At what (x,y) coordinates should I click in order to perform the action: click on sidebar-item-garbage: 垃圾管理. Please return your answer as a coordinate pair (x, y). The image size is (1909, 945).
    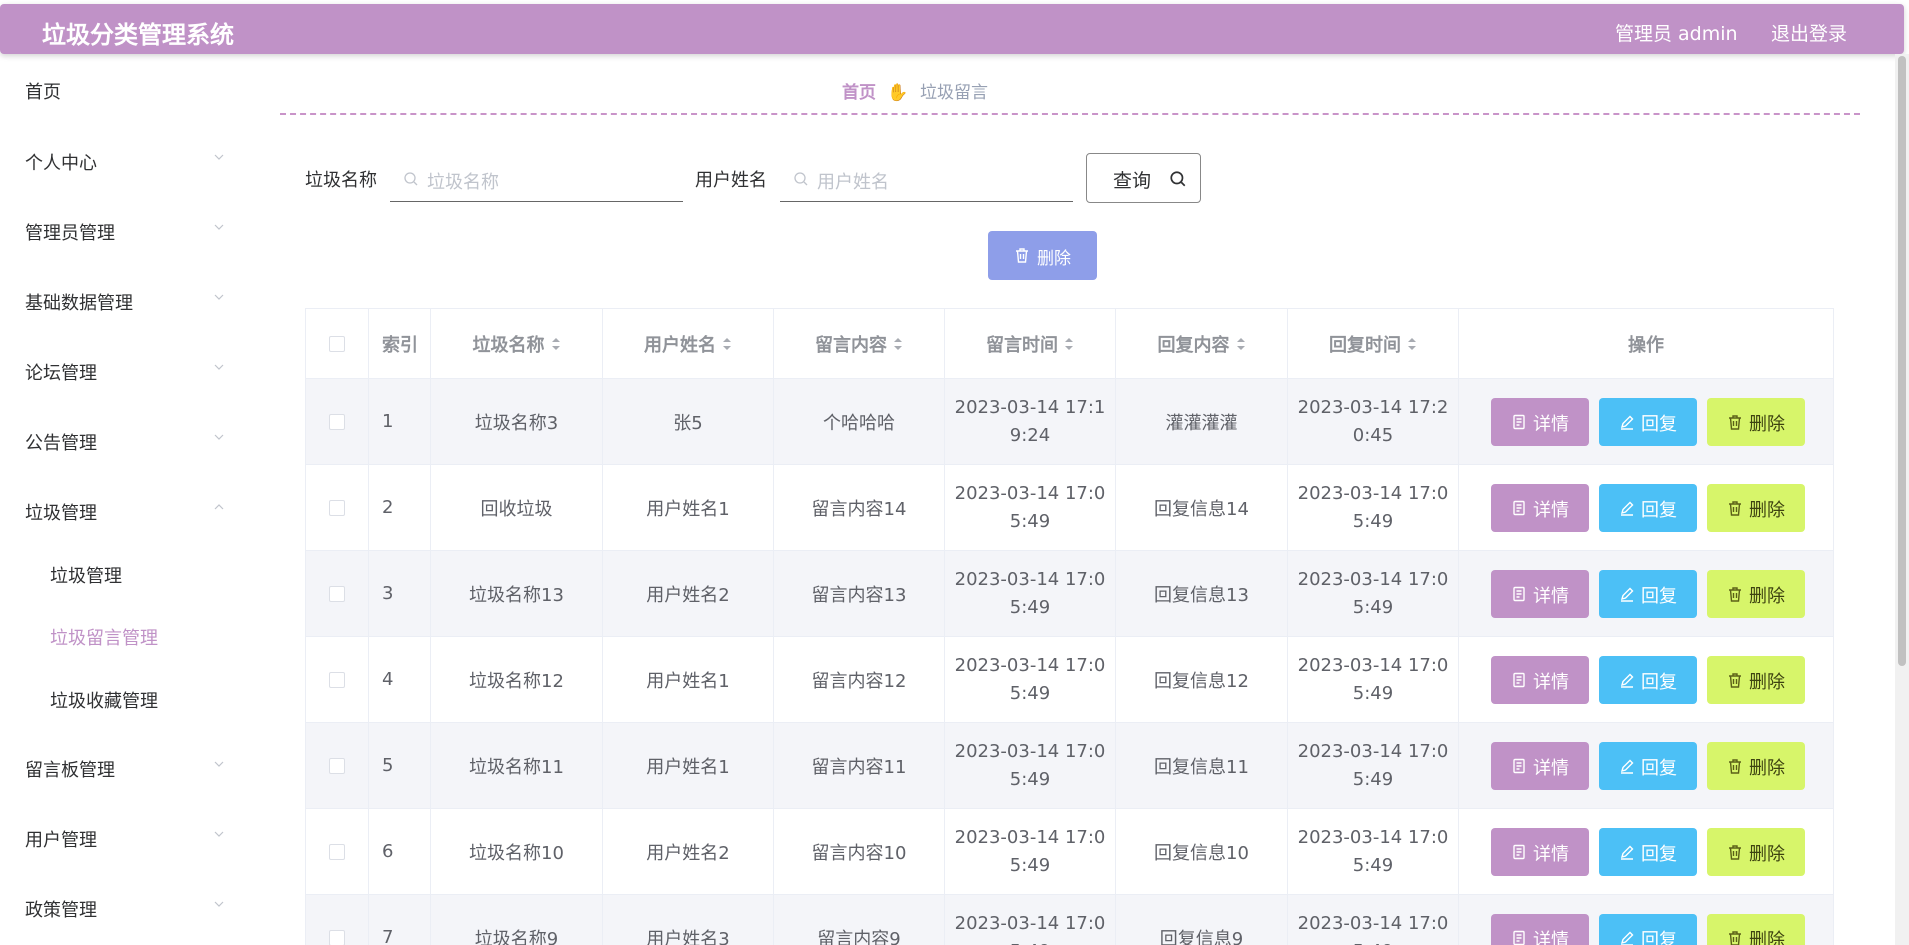
    Looking at the image, I should click on (122, 509).